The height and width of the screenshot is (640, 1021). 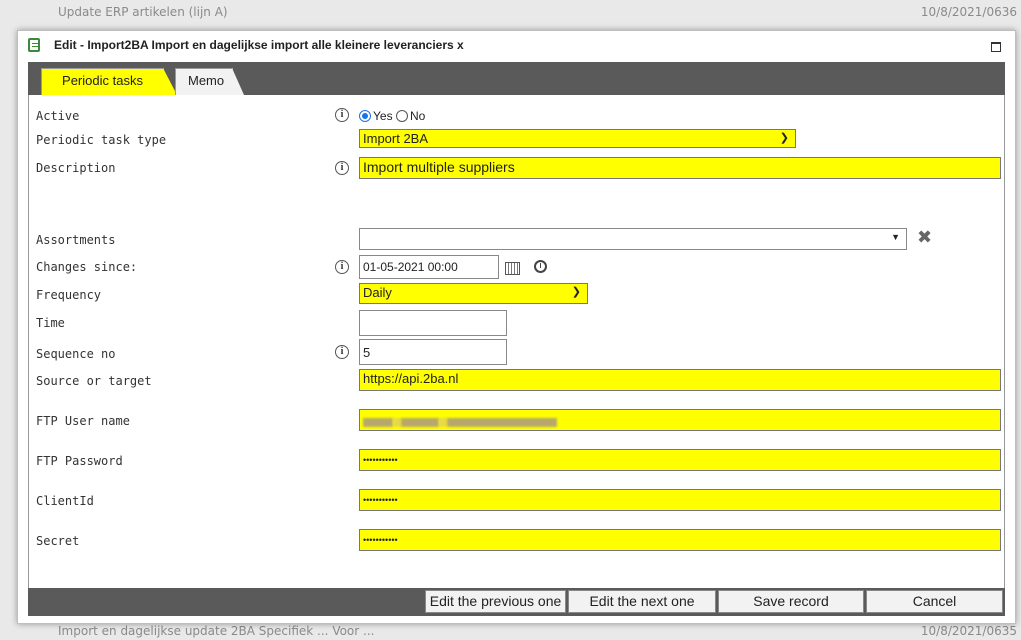 What do you see at coordinates (577, 138) in the screenshot?
I see `task-type-select: Import 2BA ❯` at bounding box center [577, 138].